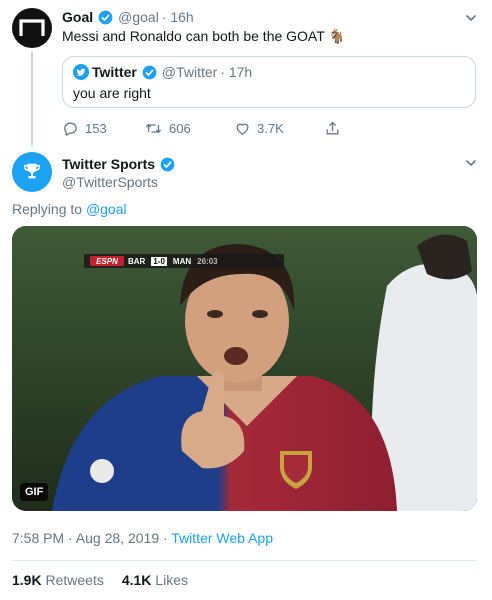 This screenshot has width=492, height=600. I want to click on quoted-tweet-header: Twitter @Twitter · 17h, so click(162, 72).